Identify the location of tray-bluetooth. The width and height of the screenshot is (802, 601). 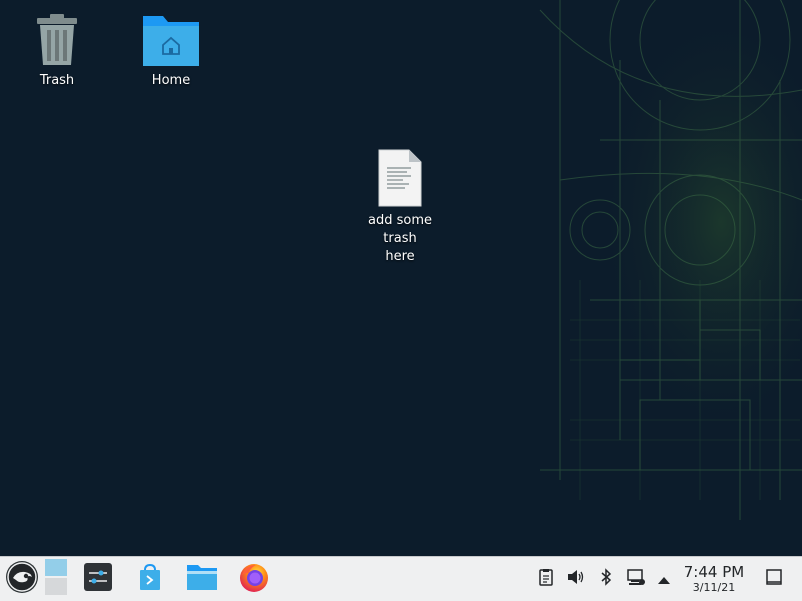
(606, 579).